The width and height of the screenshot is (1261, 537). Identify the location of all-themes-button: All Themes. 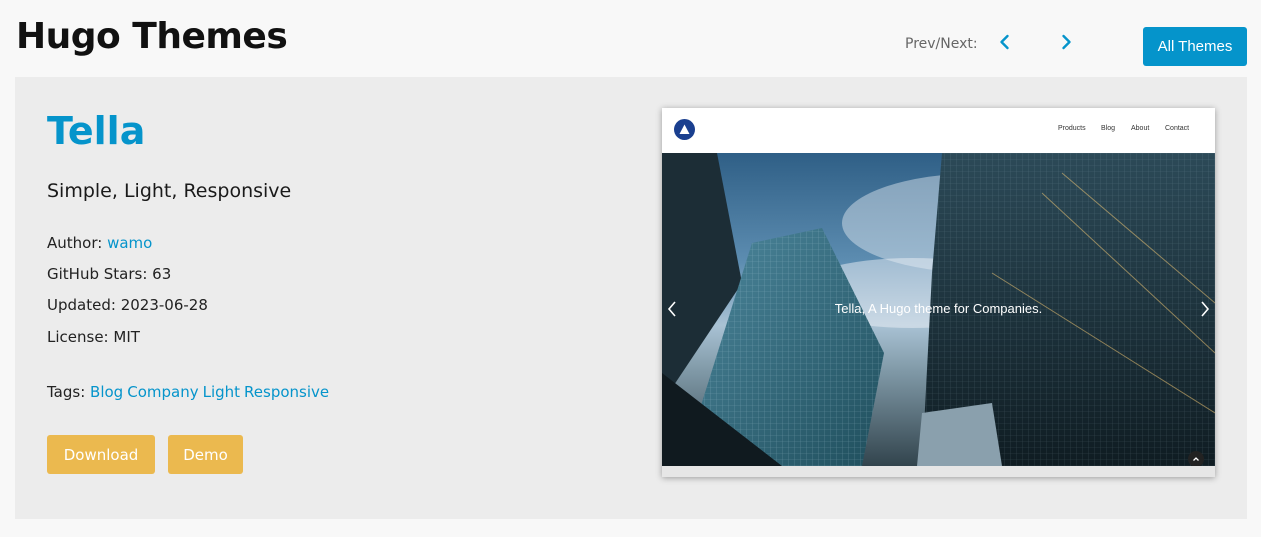
(1195, 46).